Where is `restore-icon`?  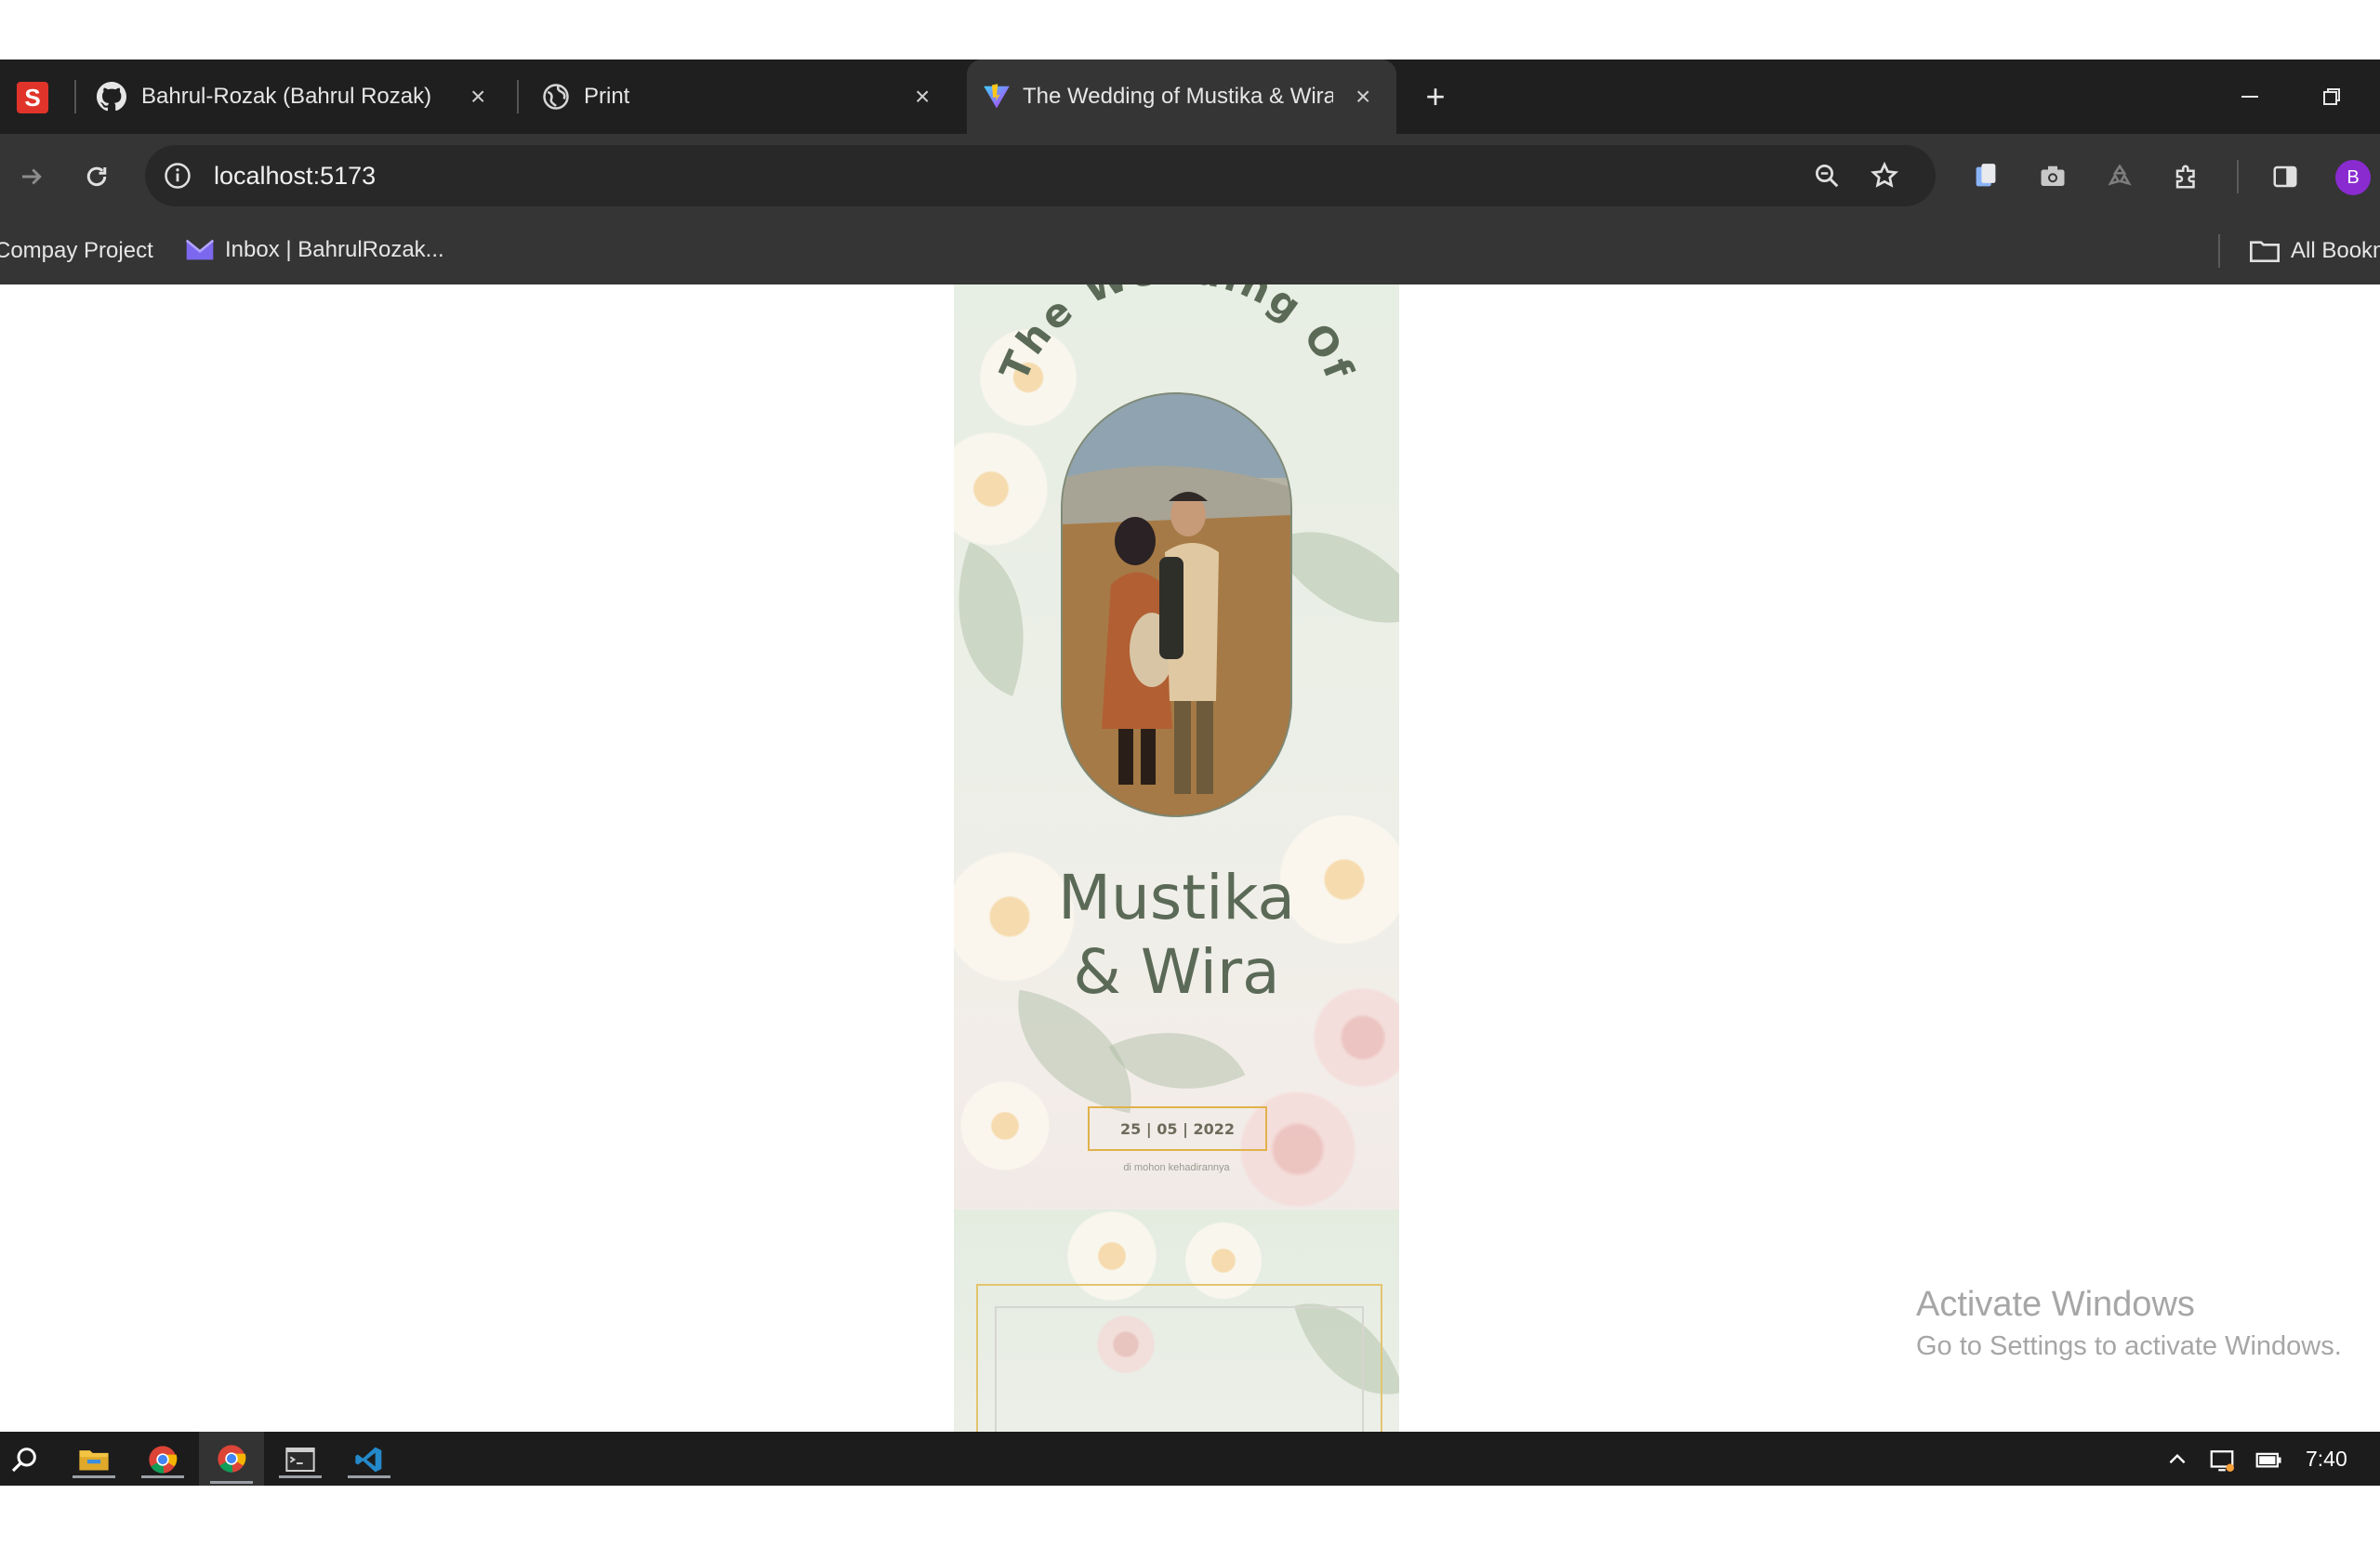 restore-icon is located at coordinates (2331, 96).